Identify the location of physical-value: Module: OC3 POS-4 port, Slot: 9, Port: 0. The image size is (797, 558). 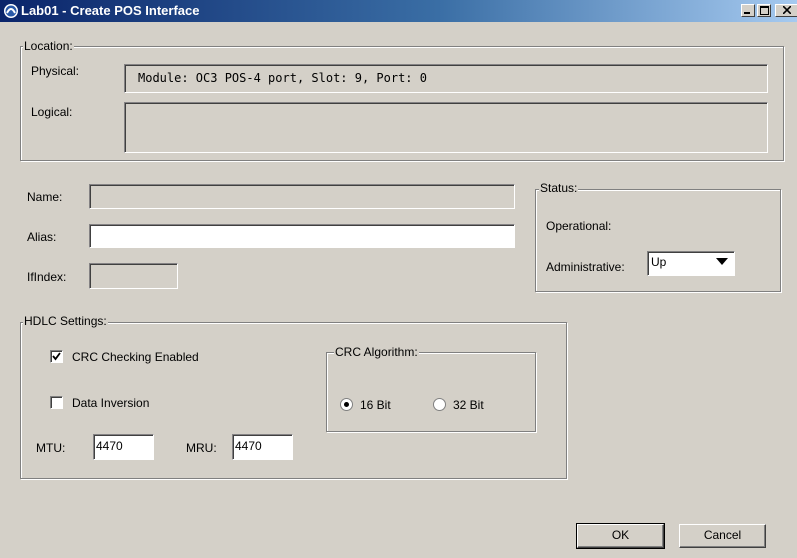
(282, 78).